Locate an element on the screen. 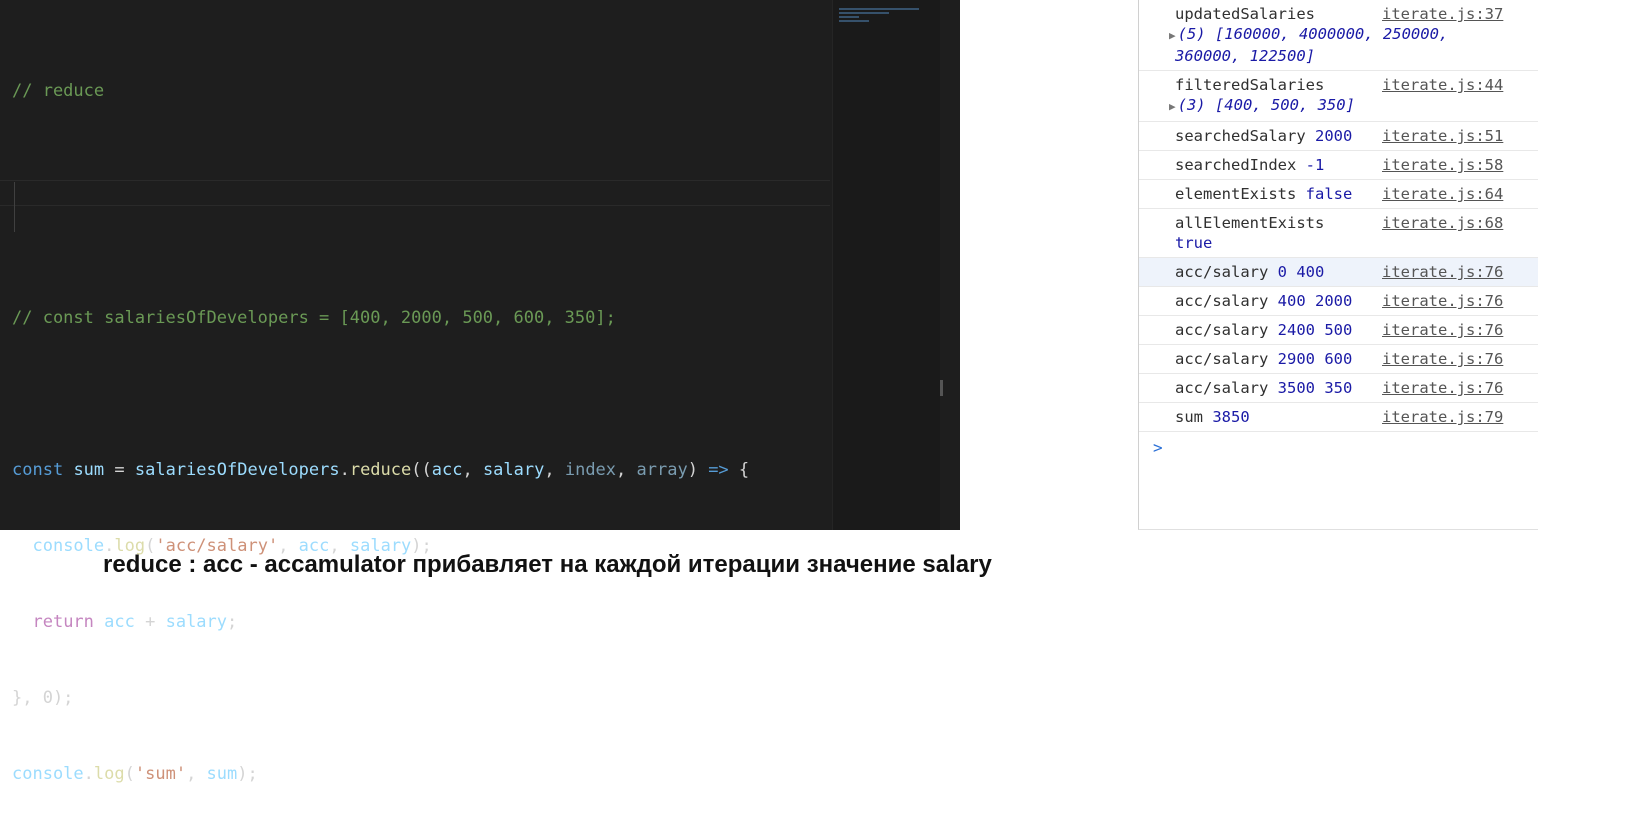 The image size is (1649, 838). console-message: acc/salary 0 400 iterate.js:76 is located at coordinates (1338, 272).